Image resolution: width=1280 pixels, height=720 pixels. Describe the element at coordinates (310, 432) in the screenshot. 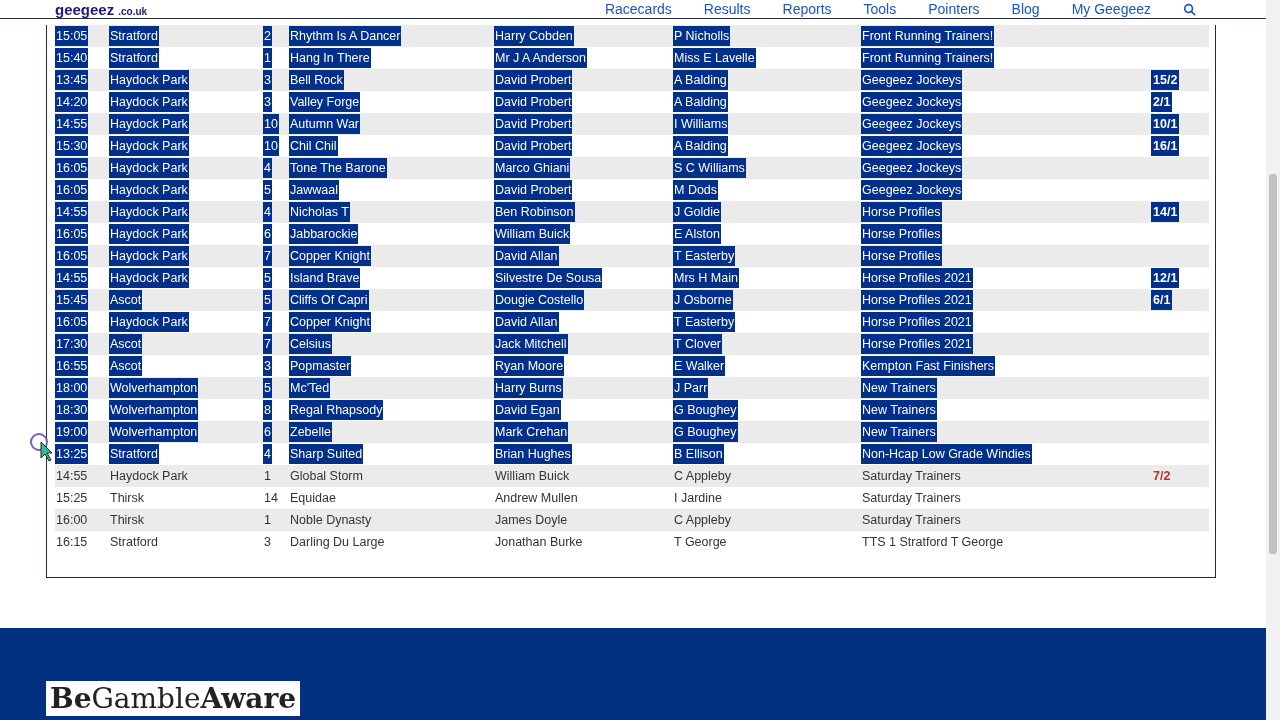

I see `table-cell: Zebelle` at that location.